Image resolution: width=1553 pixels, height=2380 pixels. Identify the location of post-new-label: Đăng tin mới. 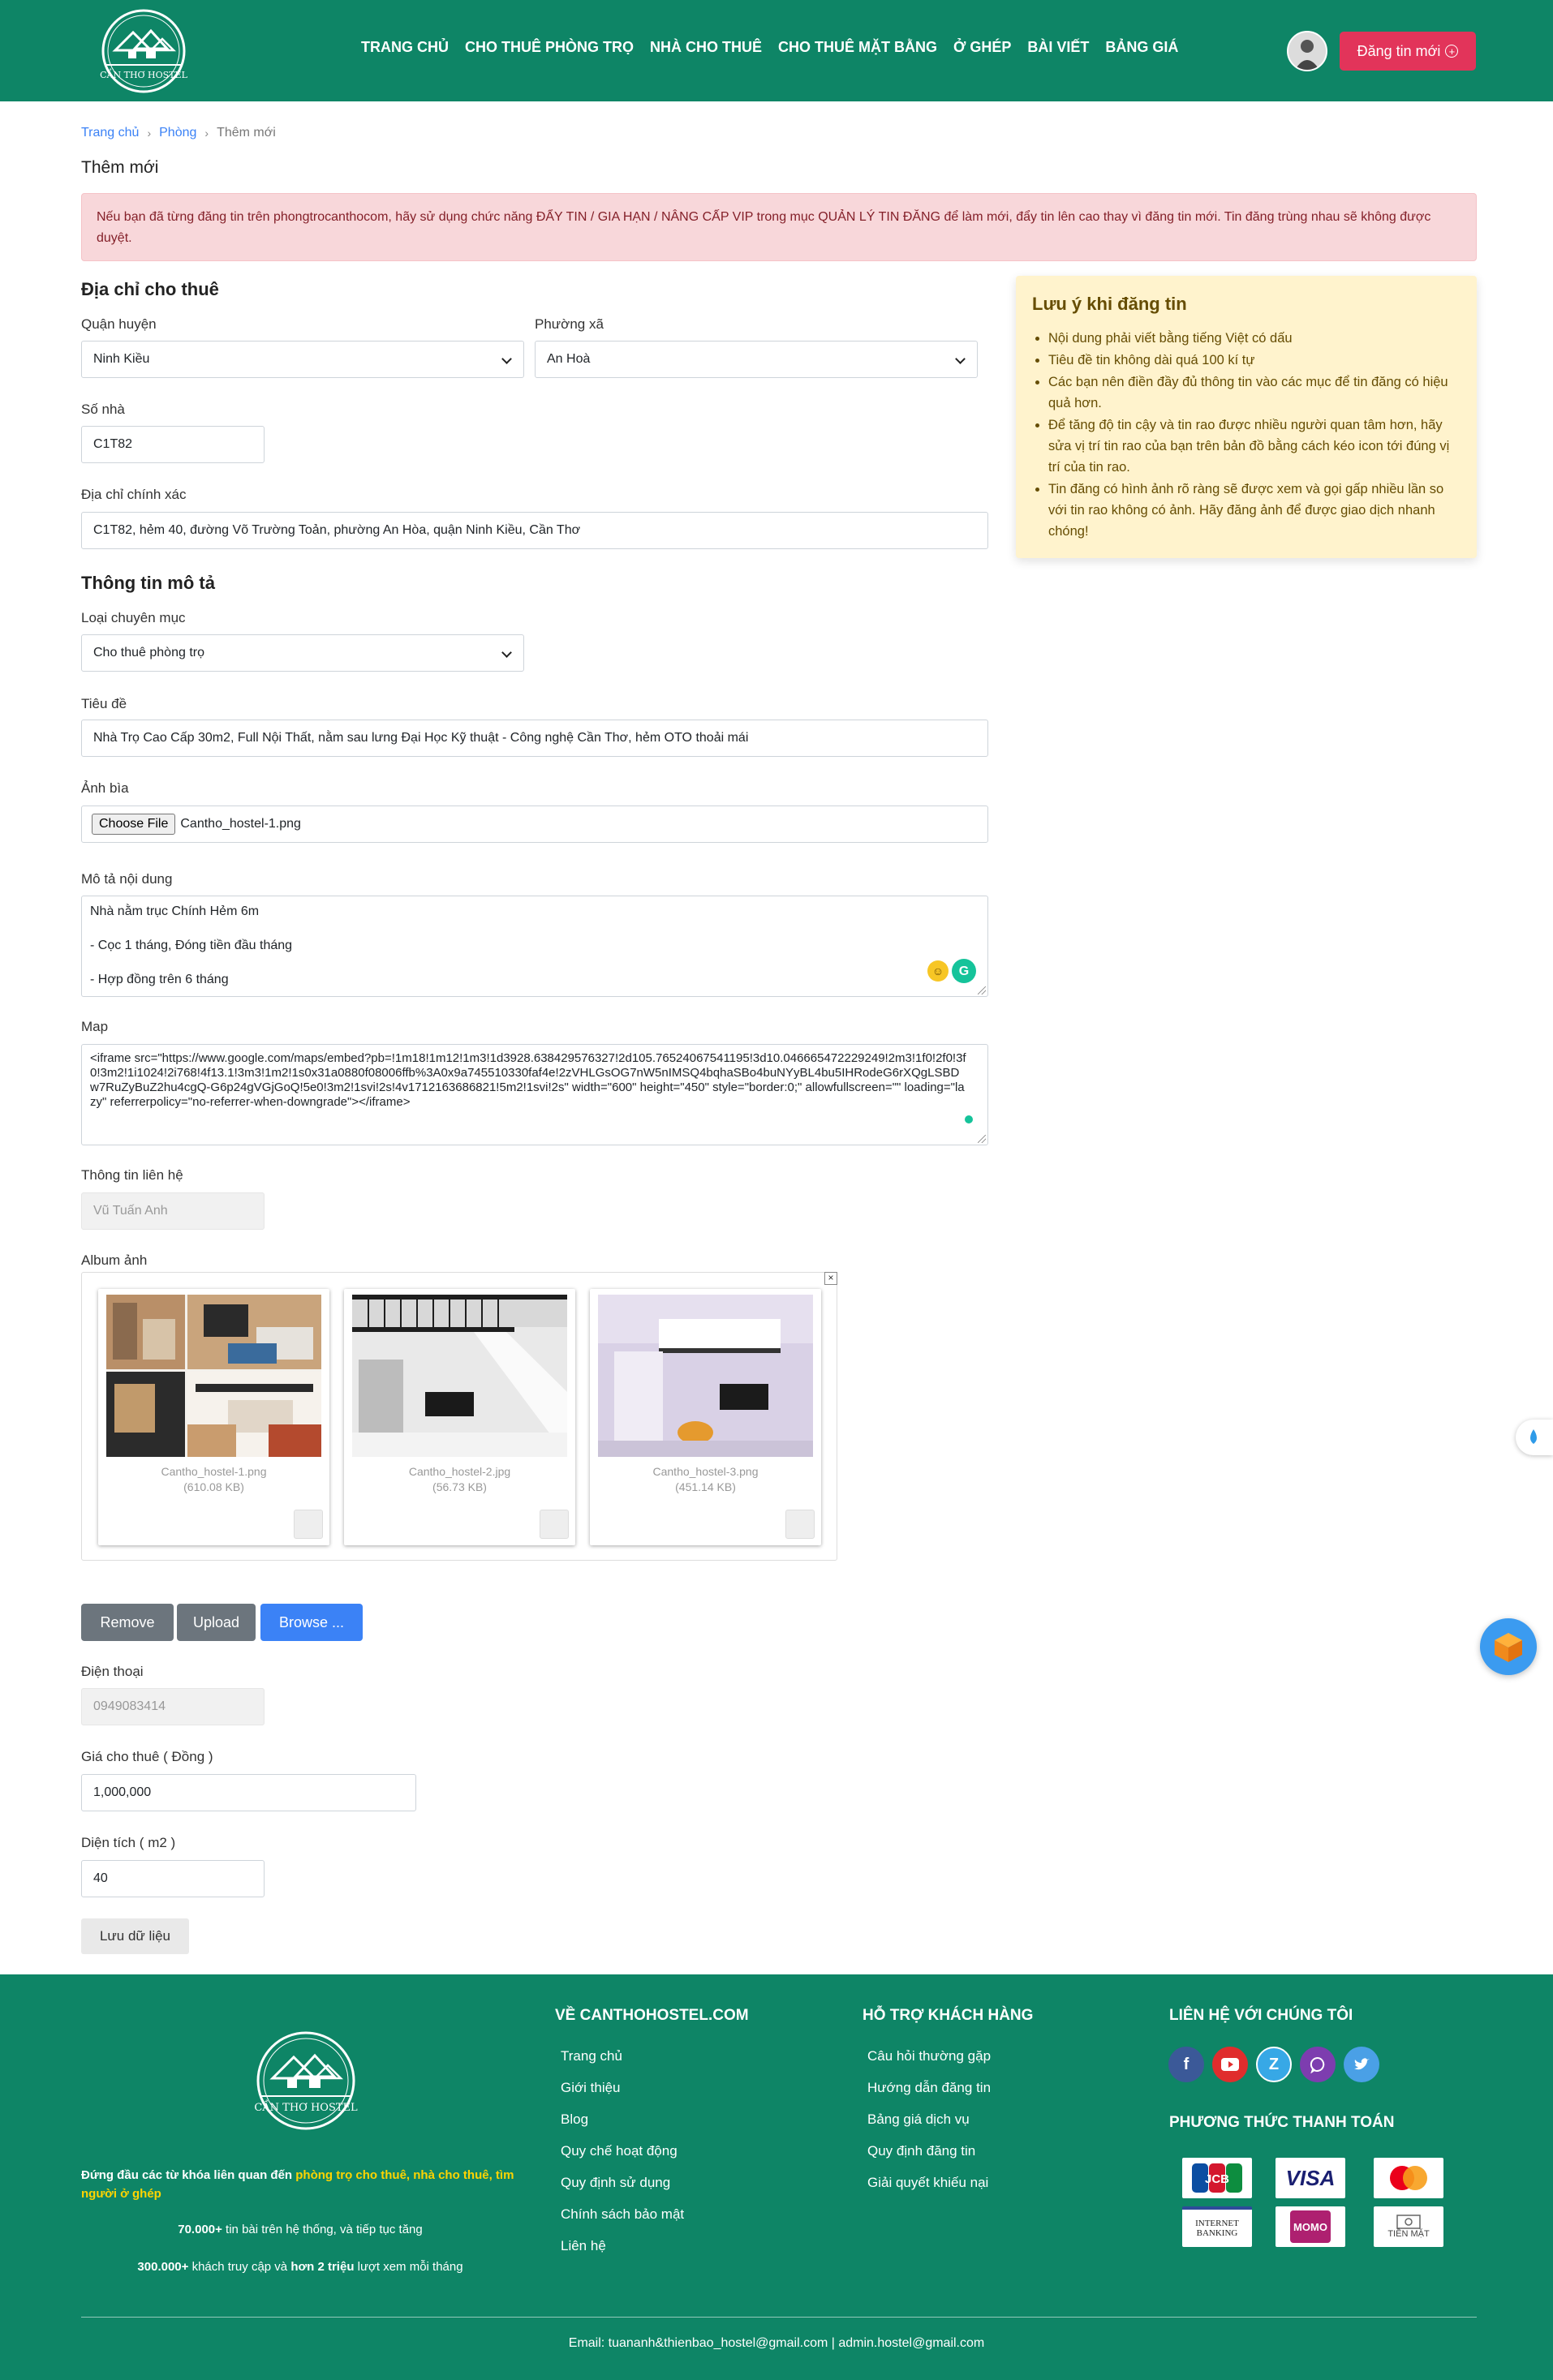
(1399, 51).